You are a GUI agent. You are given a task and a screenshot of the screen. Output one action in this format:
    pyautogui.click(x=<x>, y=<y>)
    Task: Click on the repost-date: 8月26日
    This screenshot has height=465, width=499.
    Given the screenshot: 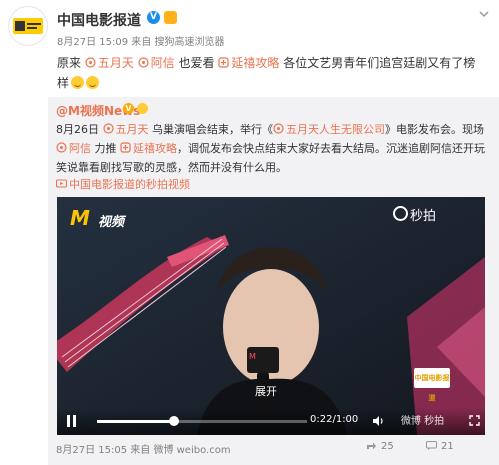 What is the action you would take?
    pyautogui.click(x=77, y=129)
    